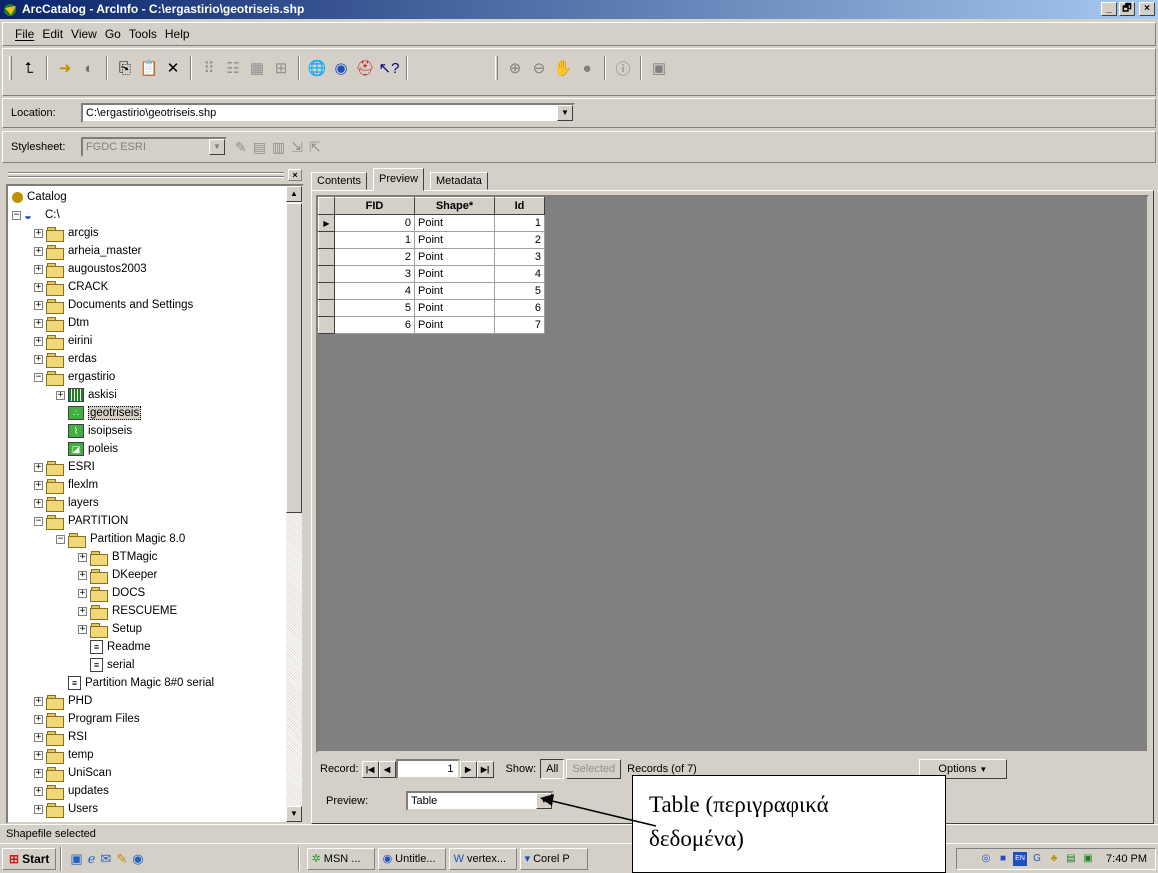 The width and height of the screenshot is (1158, 873). Describe the element at coordinates (1147, 9) in the screenshot. I see `close-button: ×` at that location.